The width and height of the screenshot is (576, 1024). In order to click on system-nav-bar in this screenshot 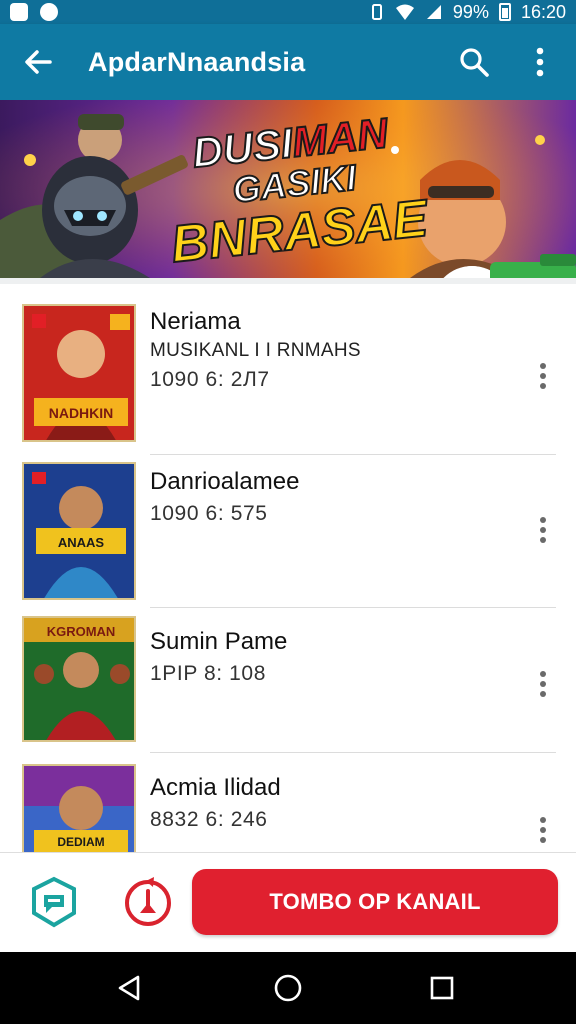, I will do `click(288, 988)`.